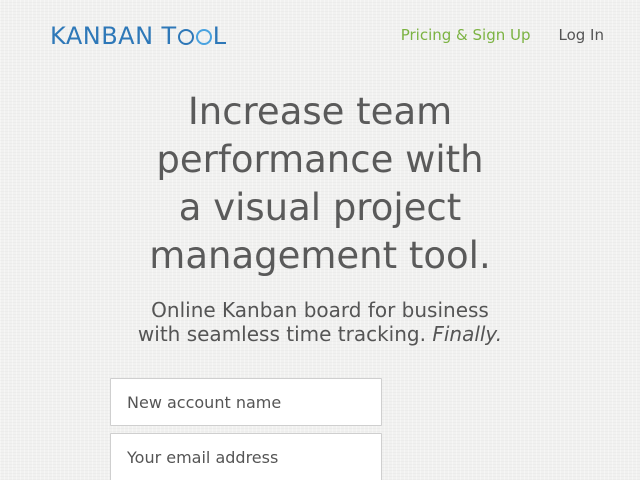  I want to click on hero-subtitle-text: with seamless time tracking., so click(281, 334).